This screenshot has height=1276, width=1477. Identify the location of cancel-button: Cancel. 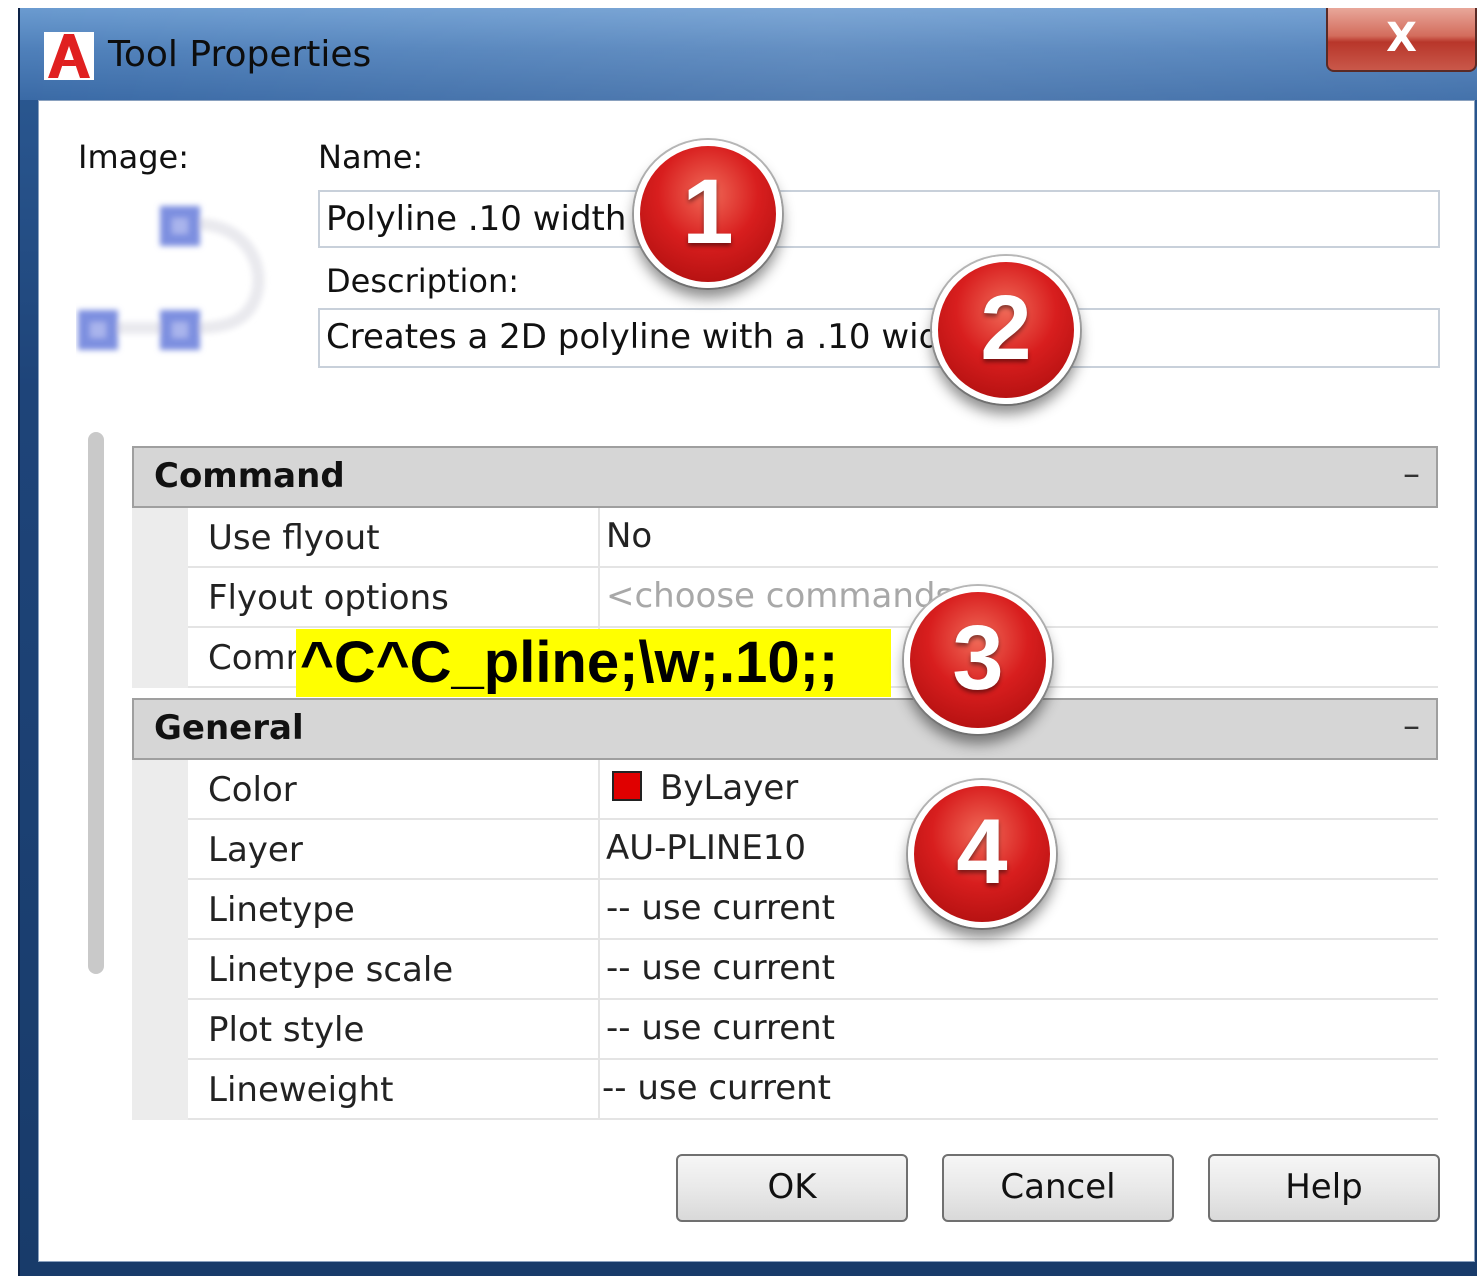
(1058, 1188).